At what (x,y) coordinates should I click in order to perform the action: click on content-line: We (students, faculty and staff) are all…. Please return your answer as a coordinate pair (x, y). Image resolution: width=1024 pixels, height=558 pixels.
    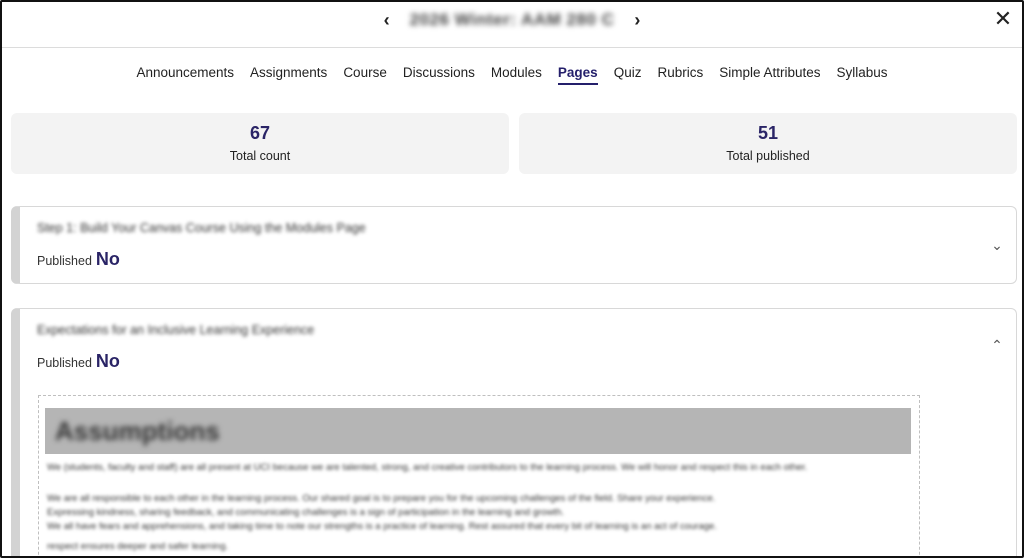
    Looking at the image, I should click on (427, 467).